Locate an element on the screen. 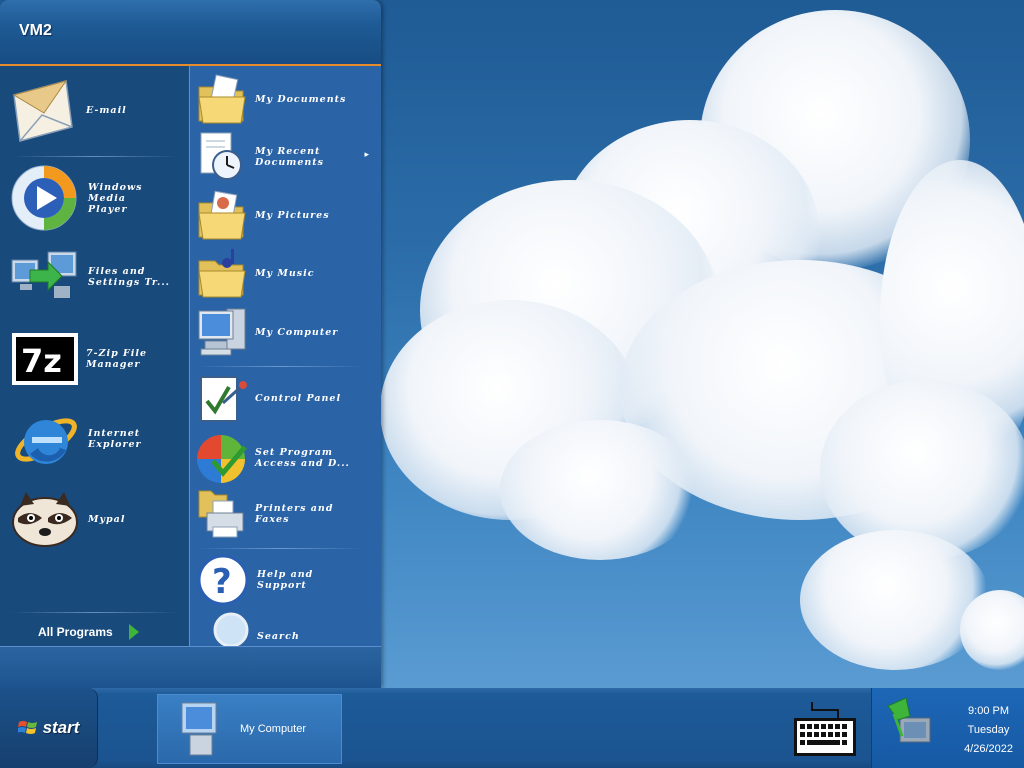  arrow-right-icon is located at coordinates (133, 632).